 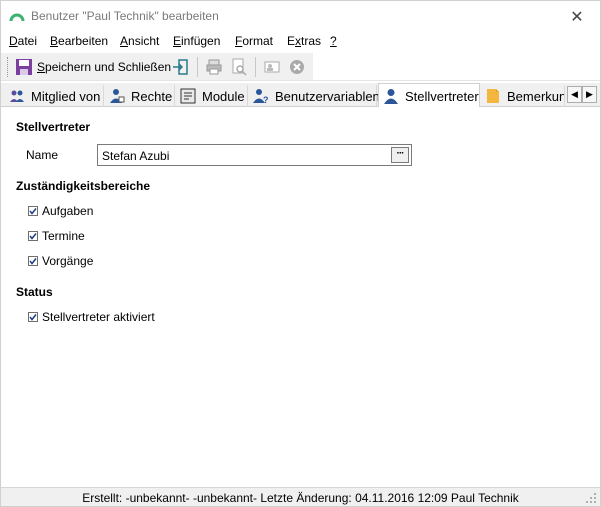 What do you see at coordinates (591, 498) in the screenshot?
I see `resize-grip-icon` at bounding box center [591, 498].